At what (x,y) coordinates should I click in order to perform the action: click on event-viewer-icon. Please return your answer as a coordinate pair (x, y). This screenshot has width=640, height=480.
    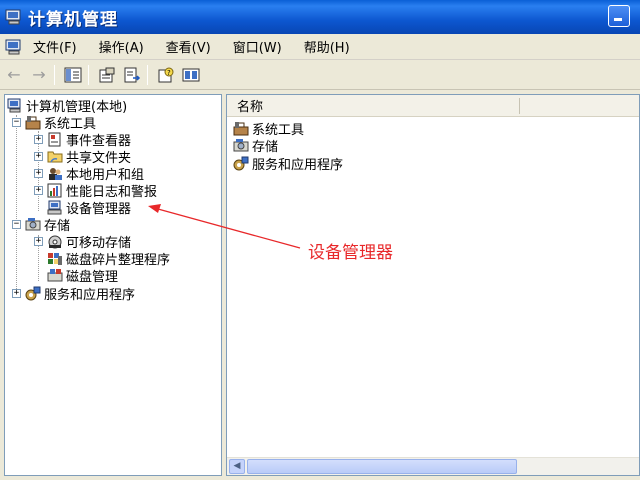
    Looking at the image, I should click on (55, 139).